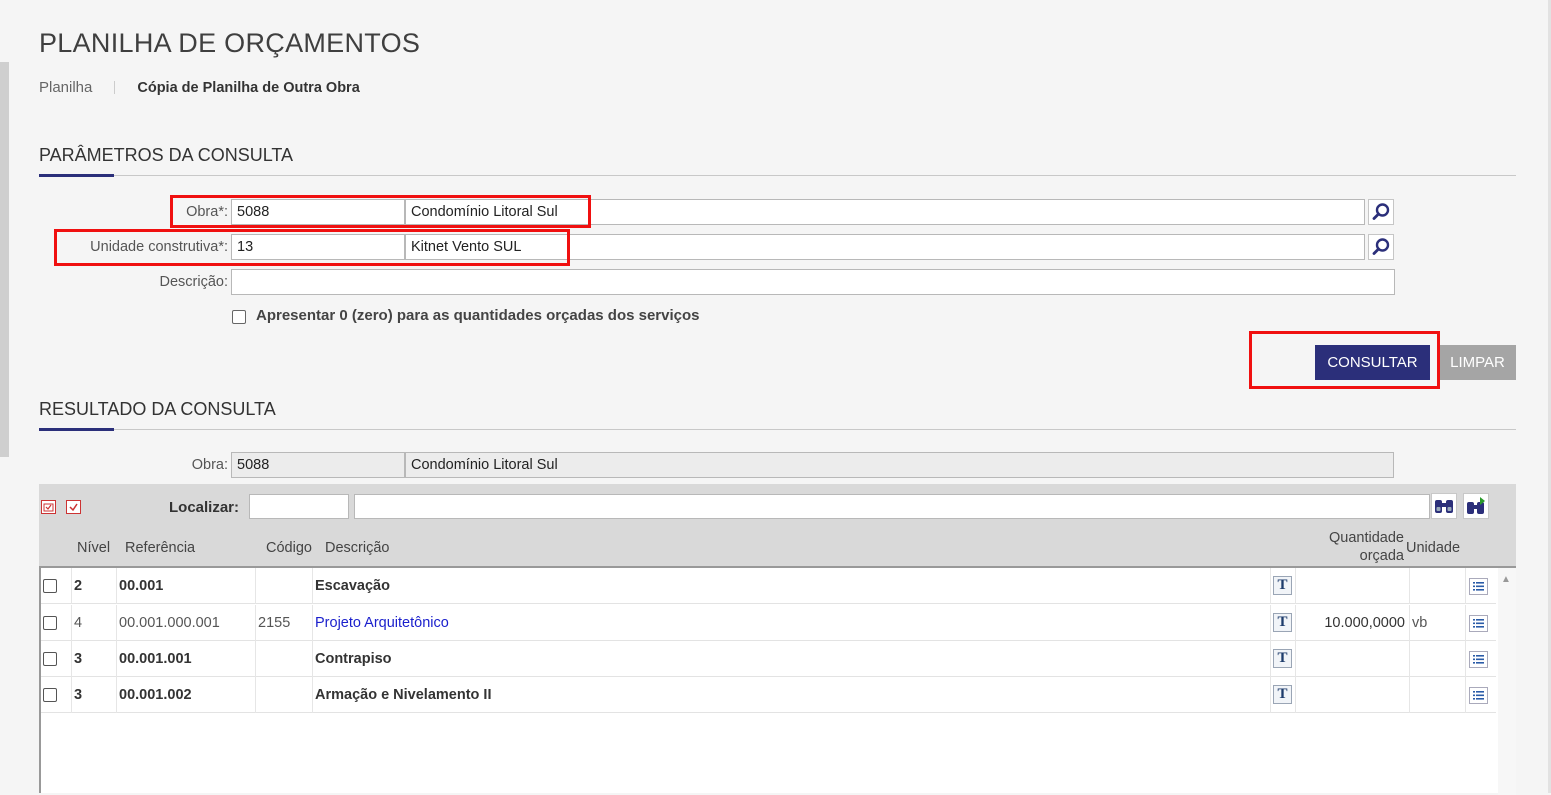 This screenshot has height=795, width=1551. I want to click on breadcrumb-separator, so click(115, 87).